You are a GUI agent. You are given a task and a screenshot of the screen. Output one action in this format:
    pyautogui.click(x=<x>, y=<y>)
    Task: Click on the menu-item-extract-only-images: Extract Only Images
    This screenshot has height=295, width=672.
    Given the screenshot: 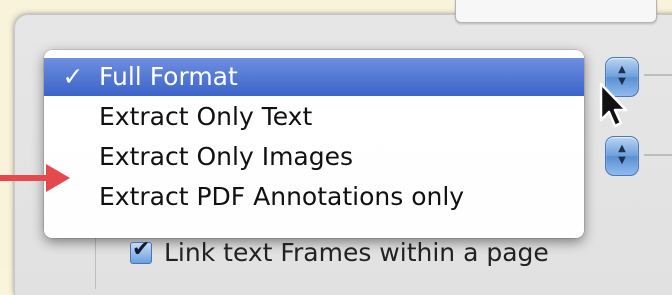 What is the action you would take?
    pyautogui.click(x=314, y=157)
    